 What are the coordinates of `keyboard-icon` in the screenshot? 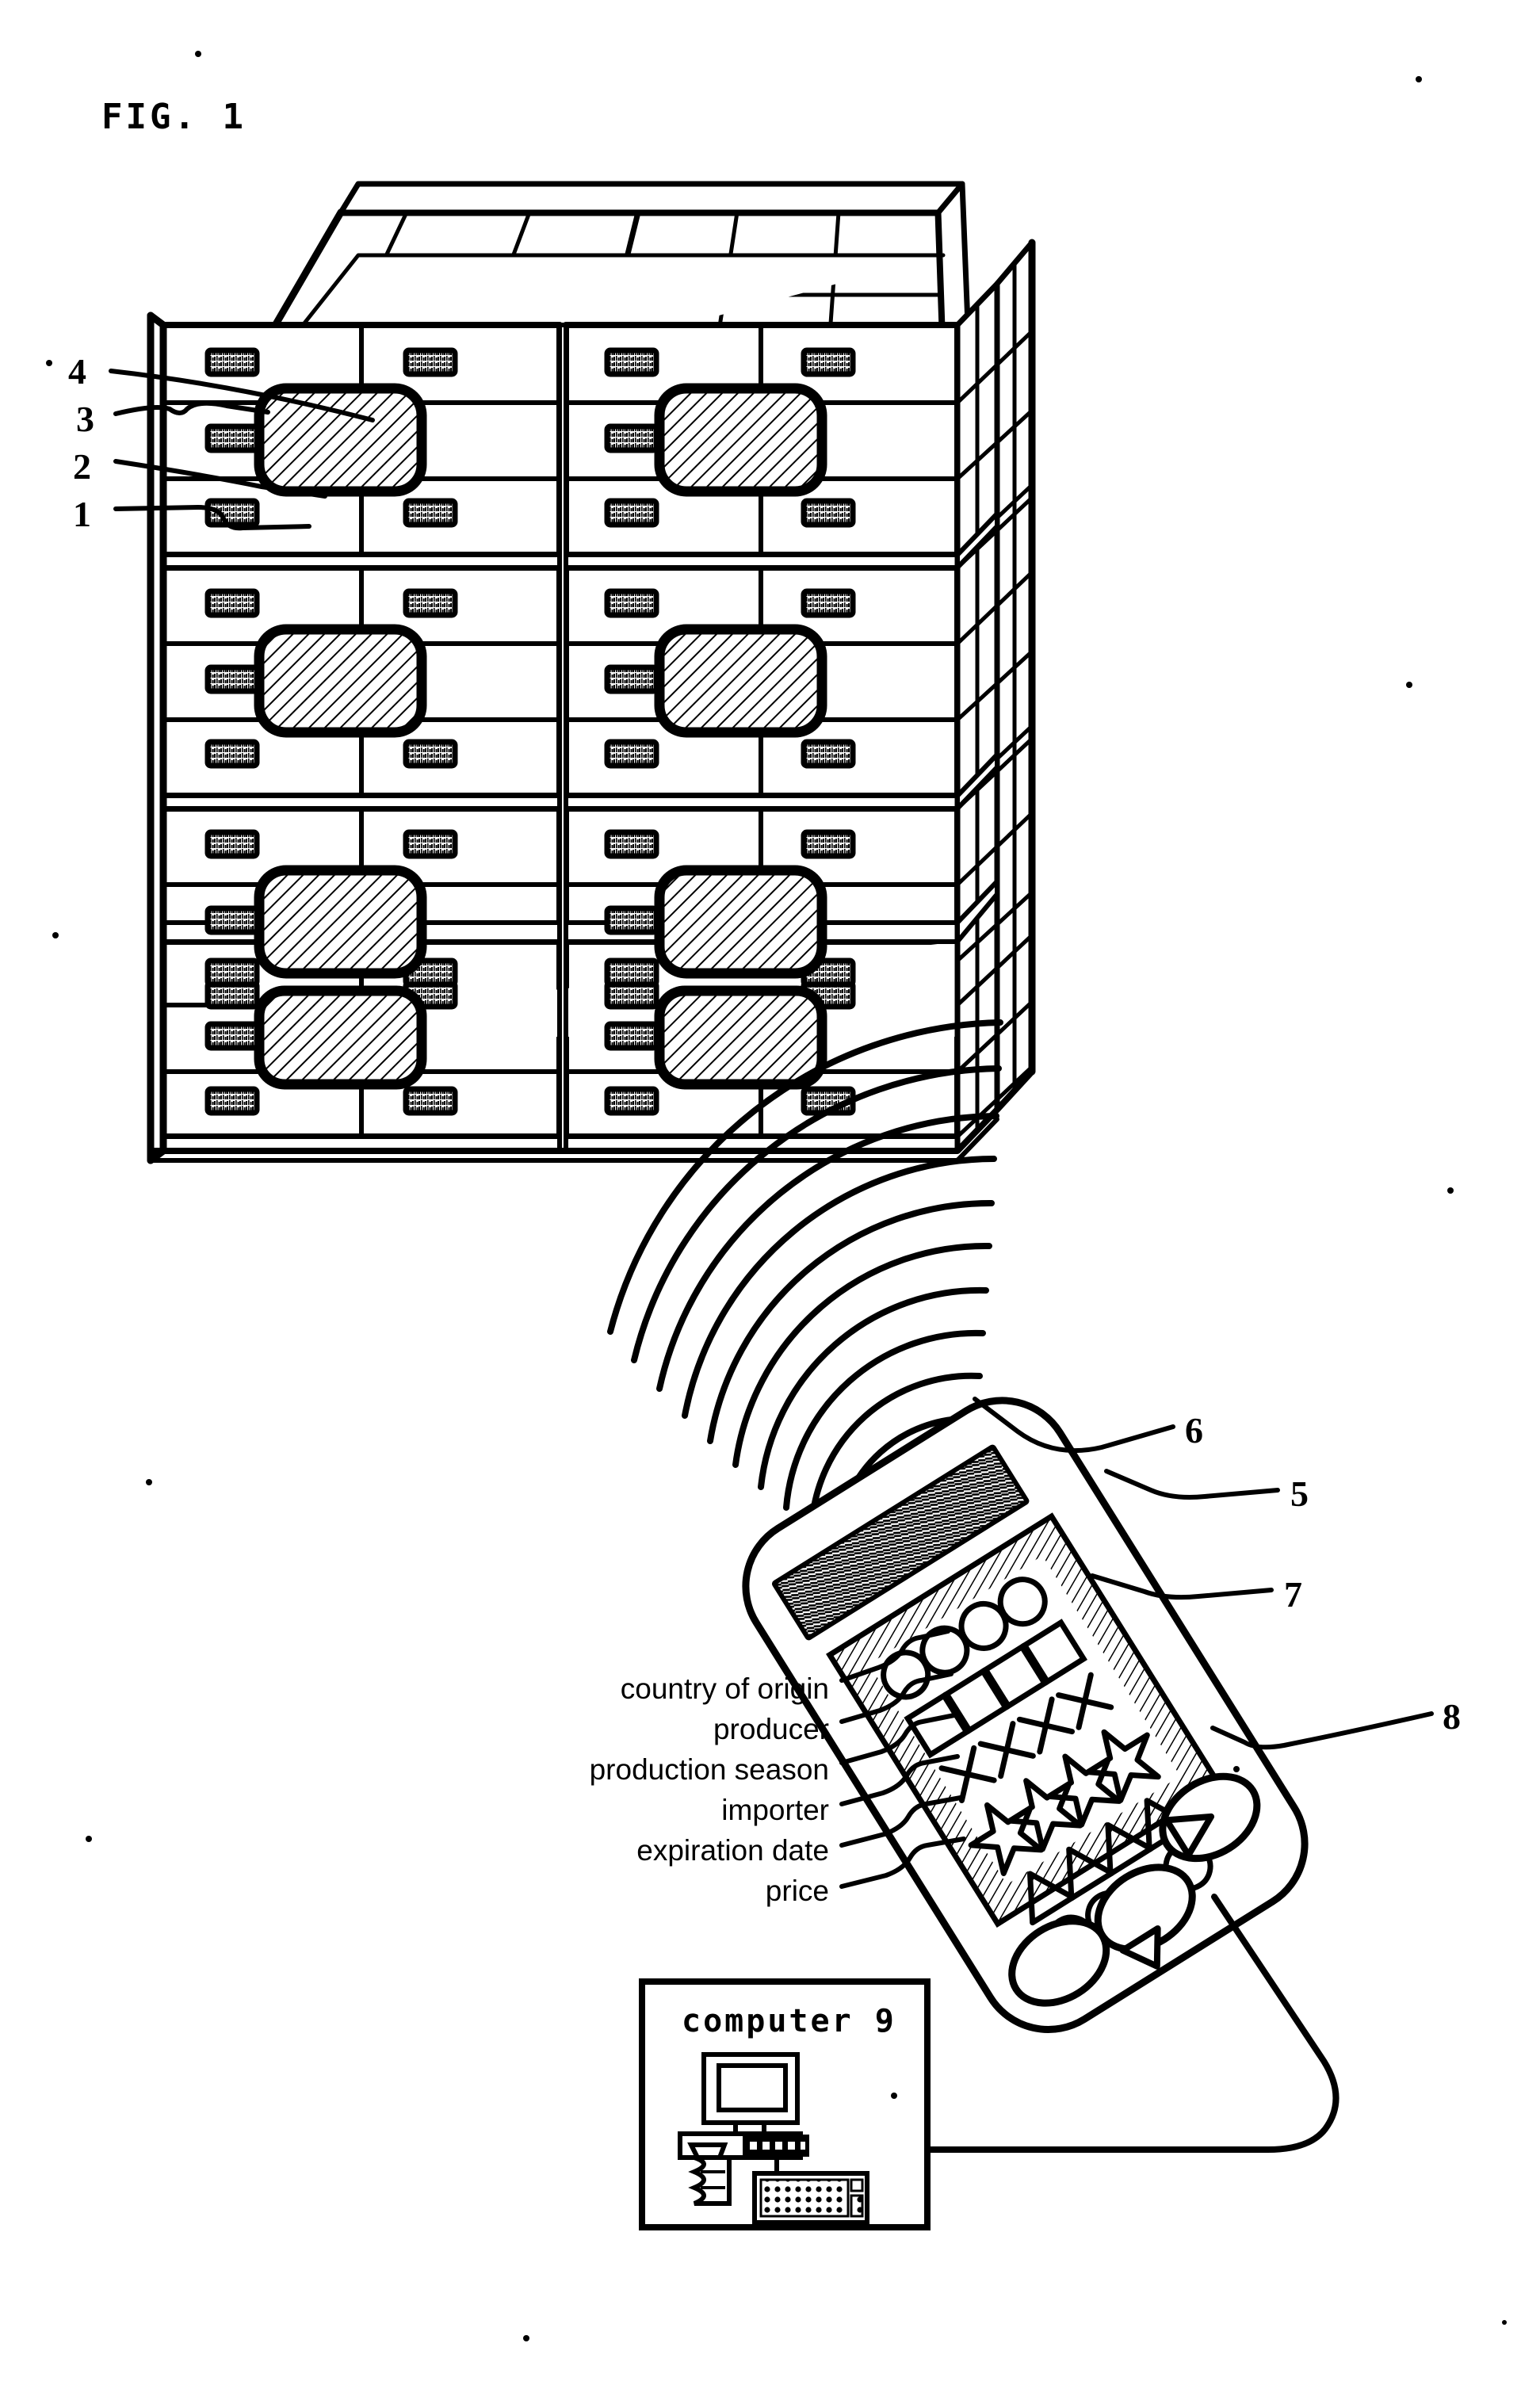 It's located at (811, 2198).